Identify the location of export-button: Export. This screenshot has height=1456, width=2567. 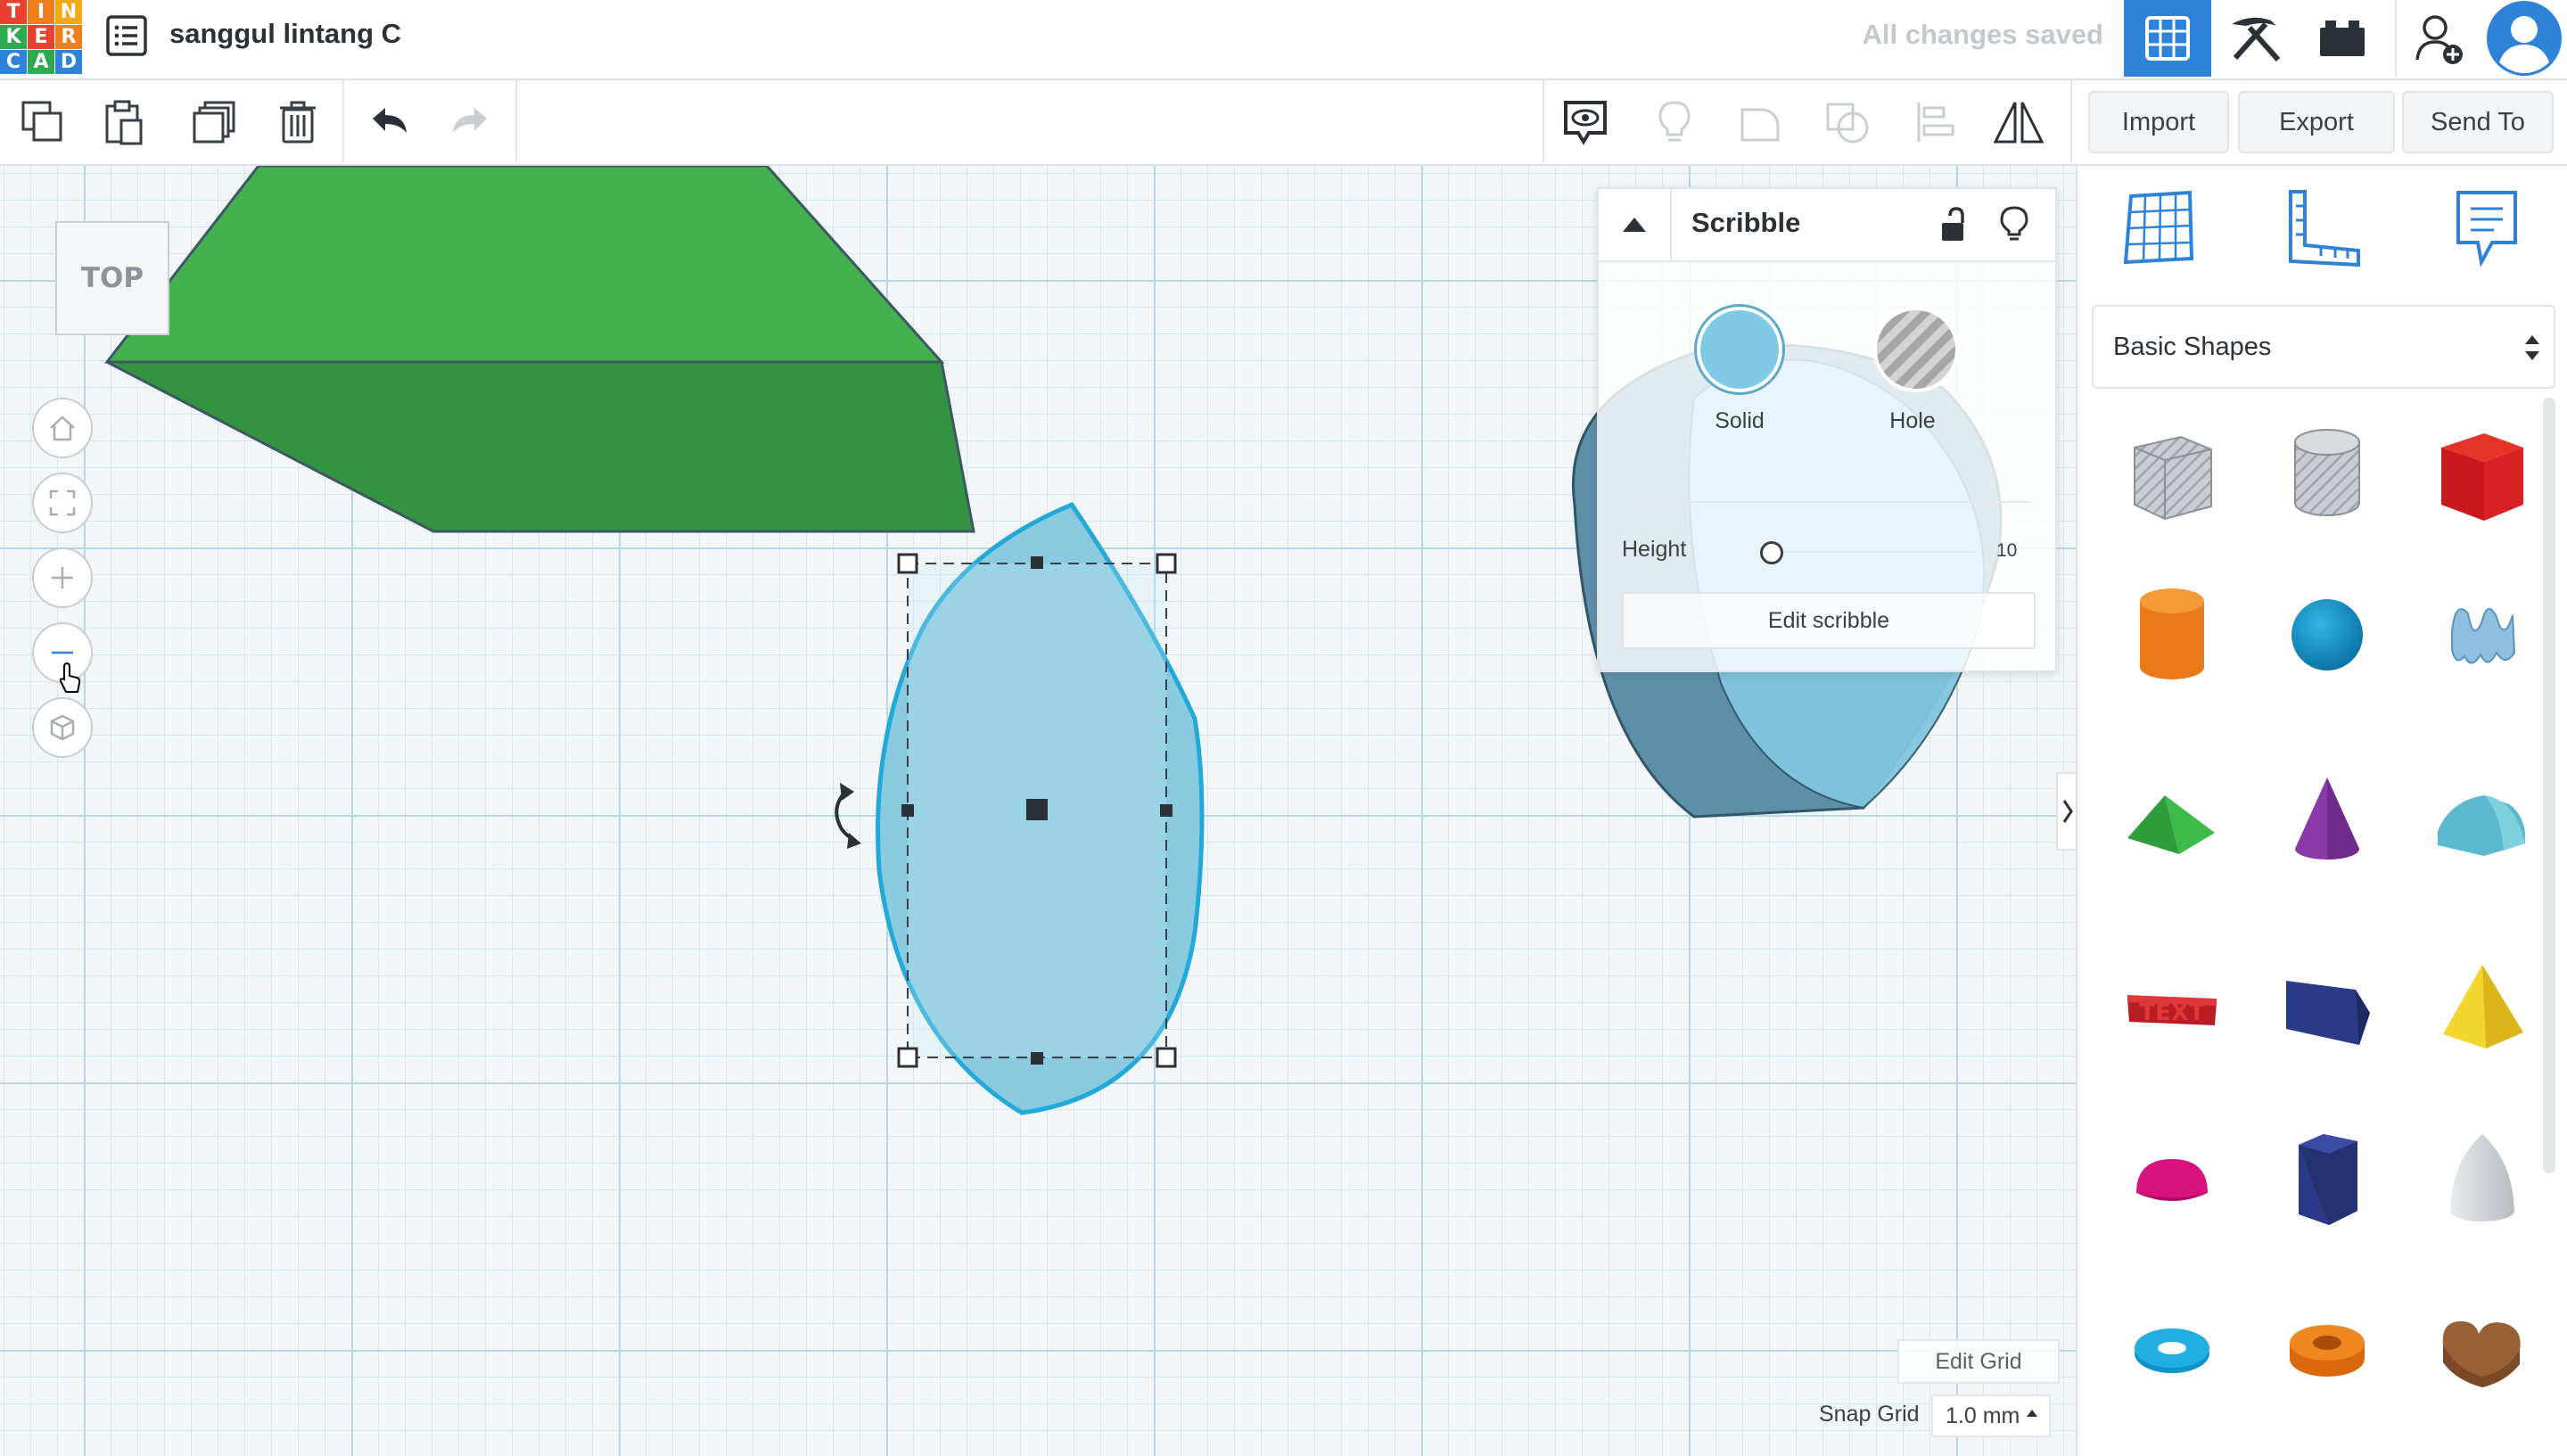
(2316, 122).